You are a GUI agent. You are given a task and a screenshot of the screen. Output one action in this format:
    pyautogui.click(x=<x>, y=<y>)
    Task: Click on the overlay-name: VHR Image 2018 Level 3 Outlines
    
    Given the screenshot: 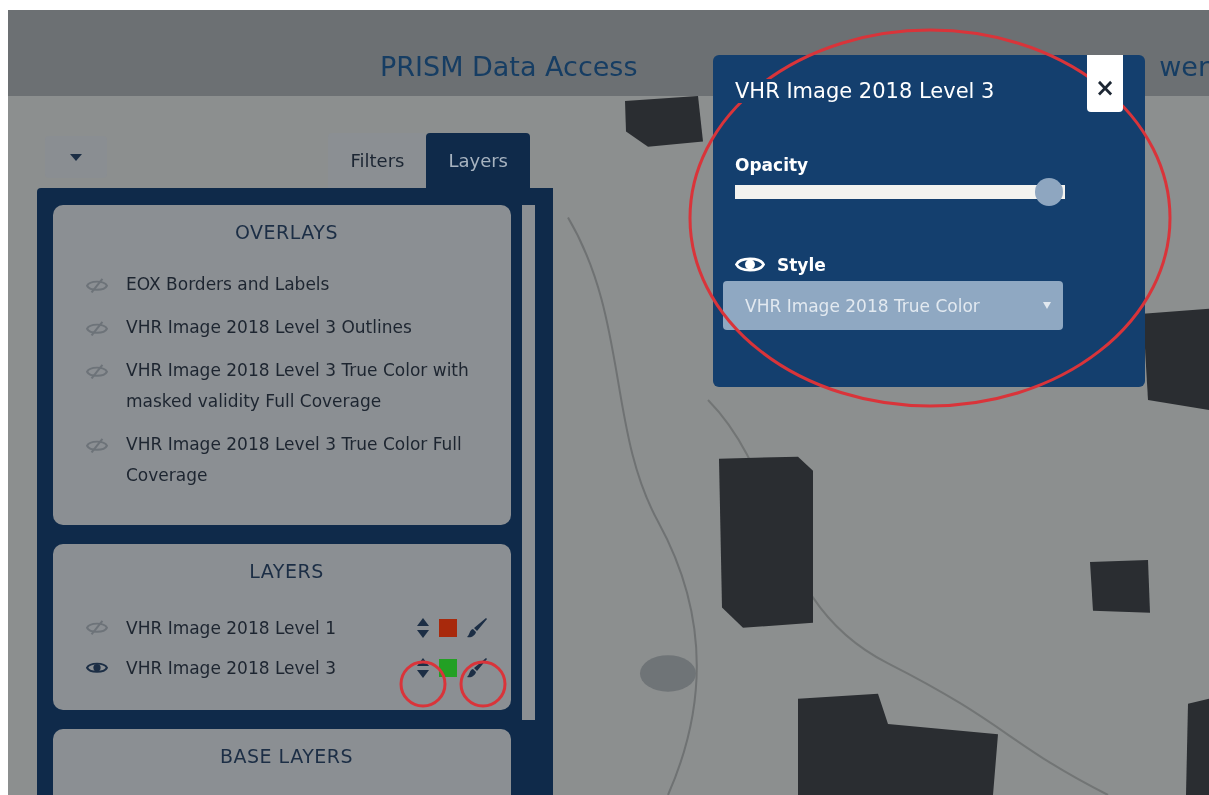 What is the action you would take?
    pyautogui.click(x=269, y=327)
    